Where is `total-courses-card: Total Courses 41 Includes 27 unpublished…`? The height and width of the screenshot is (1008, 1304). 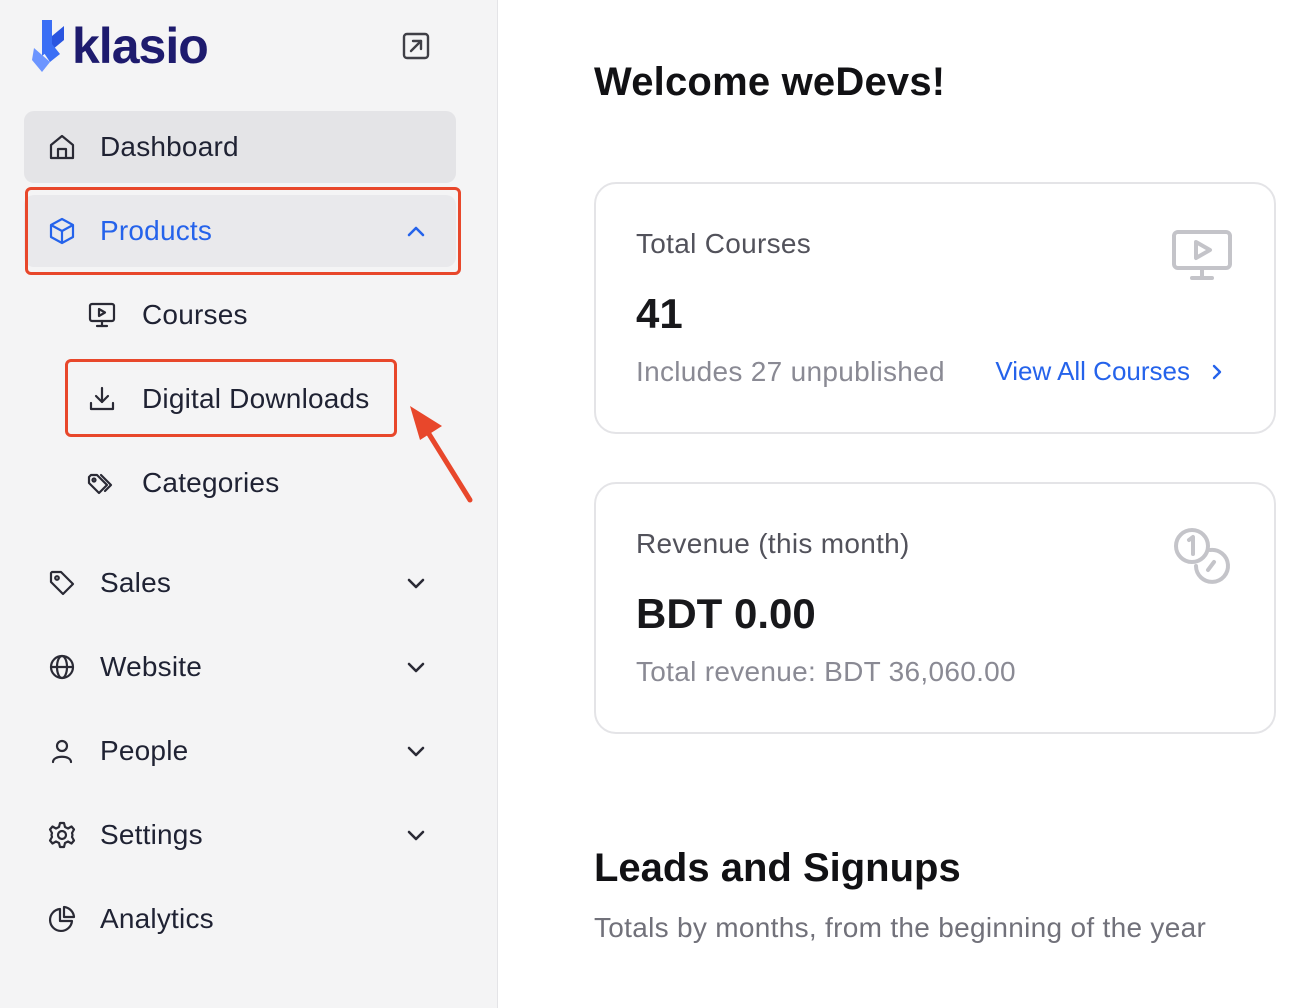
total-courses-card: Total Courses 41 Includes 27 unpublished… is located at coordinates (935, 308).